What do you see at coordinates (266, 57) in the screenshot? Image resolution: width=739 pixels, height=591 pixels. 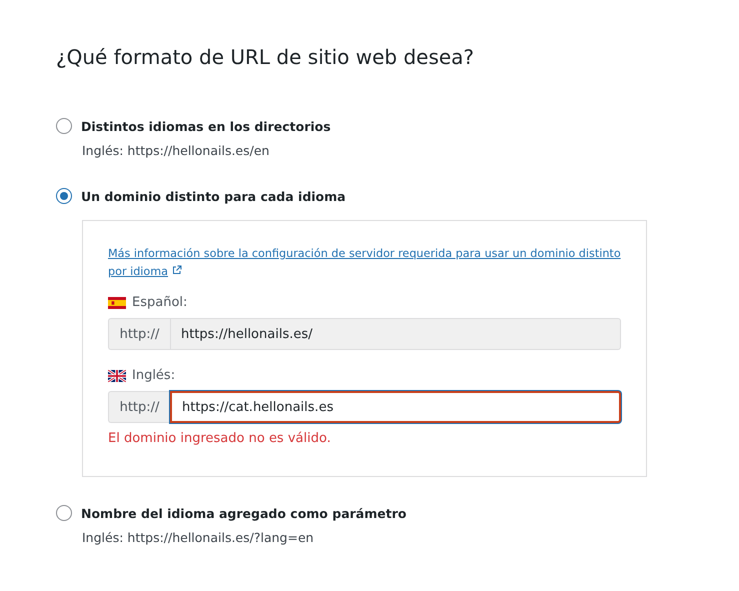 I see `page-title: ¿Qué formato de URL de sitio web desea?` at bounding box center [266, 57].